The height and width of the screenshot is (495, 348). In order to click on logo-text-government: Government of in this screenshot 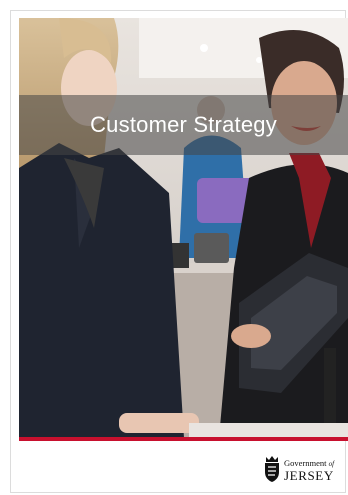, I will do `click(309, 463)`.